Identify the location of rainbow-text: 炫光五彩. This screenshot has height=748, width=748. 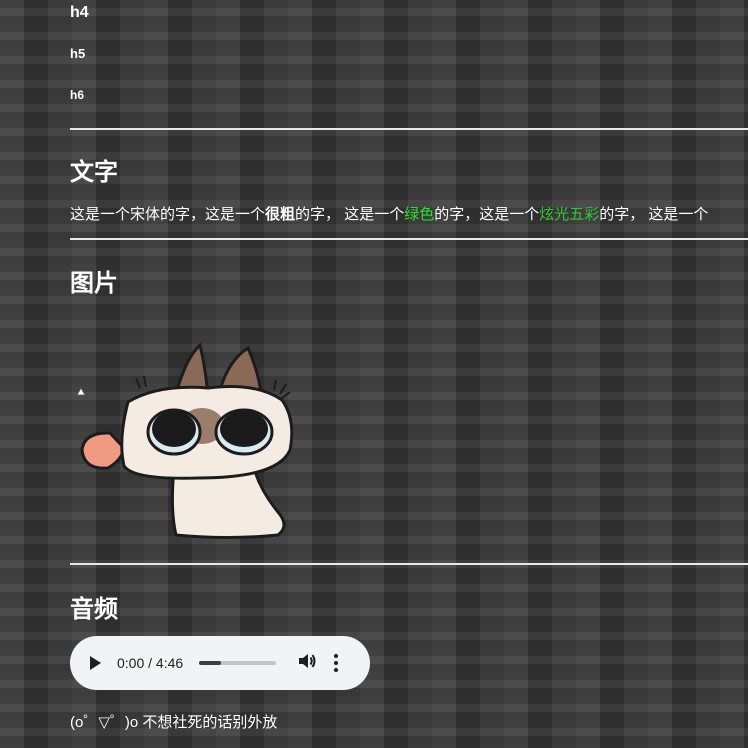
(569, 214).